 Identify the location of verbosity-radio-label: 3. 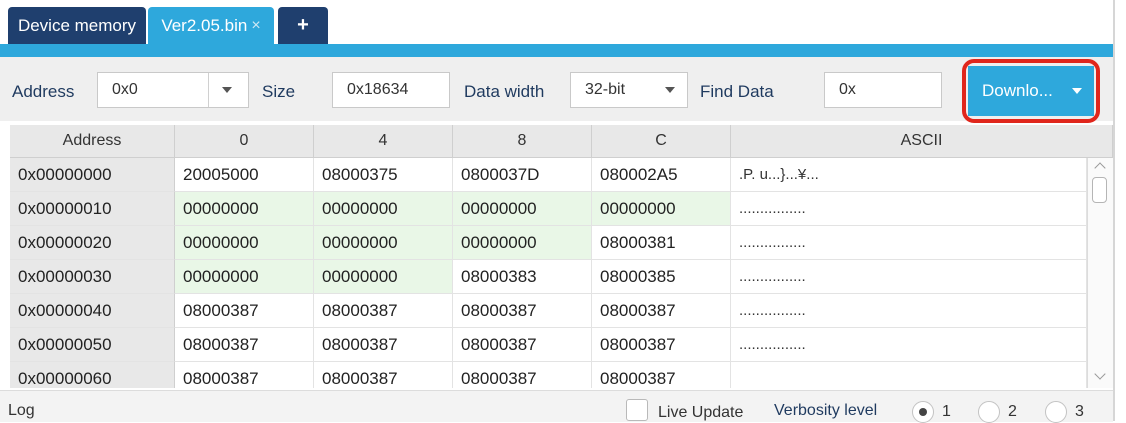
(1079, 411).